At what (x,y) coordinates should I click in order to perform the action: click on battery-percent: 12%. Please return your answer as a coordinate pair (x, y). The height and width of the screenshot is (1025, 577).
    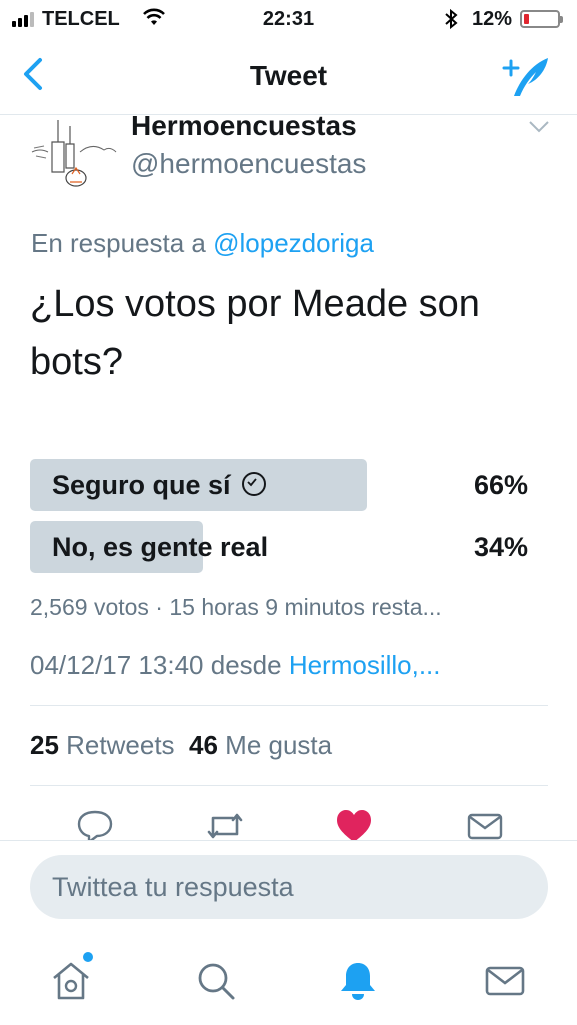
    Looking at the image, I should click on (492, 19).